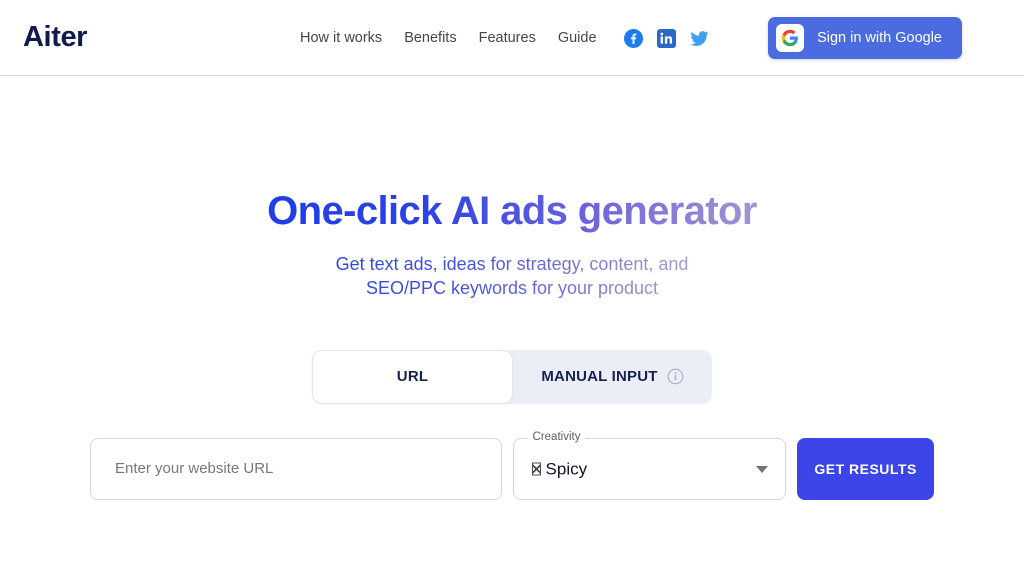  Describe the element at coordinates (507, 38) in the screenshot. I see `nav-features: Features` at that location.